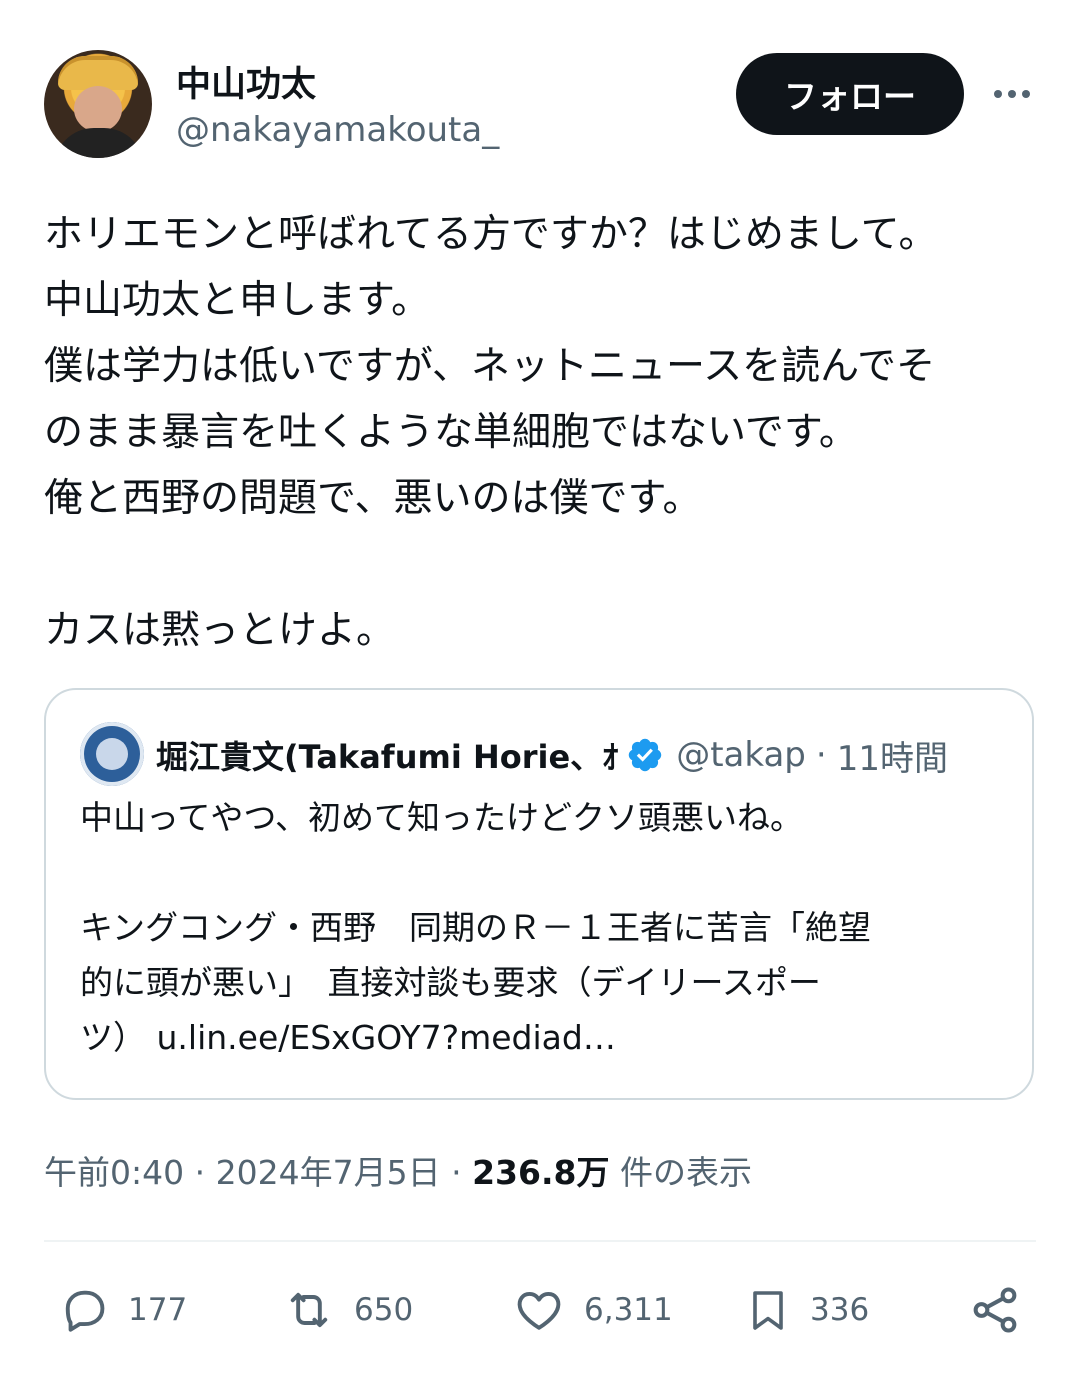  Describe the element at coordinates (545, 872) in the screenshot. I see `quoted-line` at that location.